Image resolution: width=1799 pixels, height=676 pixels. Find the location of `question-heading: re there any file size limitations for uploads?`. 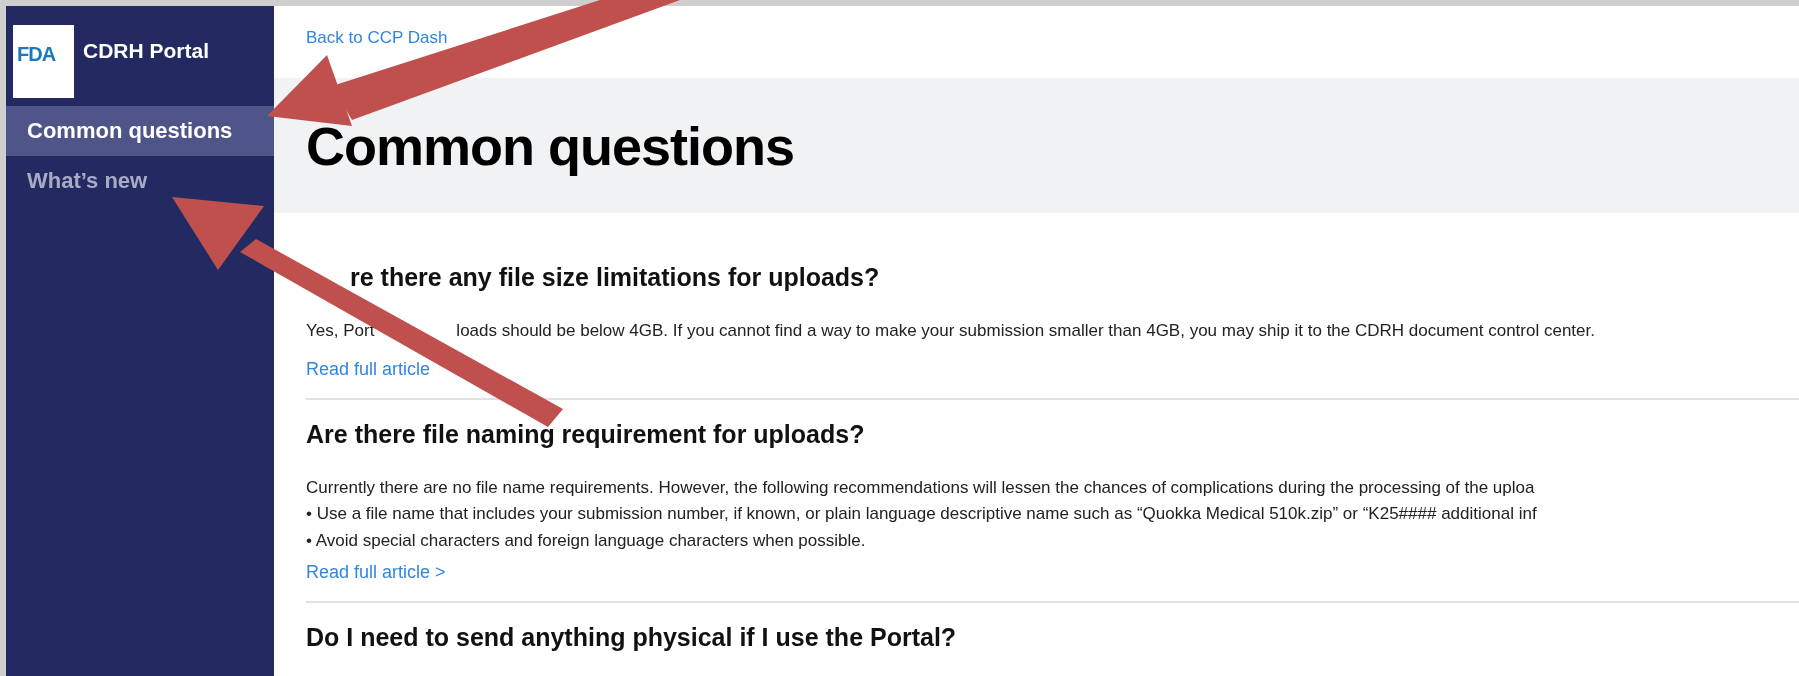

question-heading: re there any file size limitations for uploads? is located at coordinates (615, 277).